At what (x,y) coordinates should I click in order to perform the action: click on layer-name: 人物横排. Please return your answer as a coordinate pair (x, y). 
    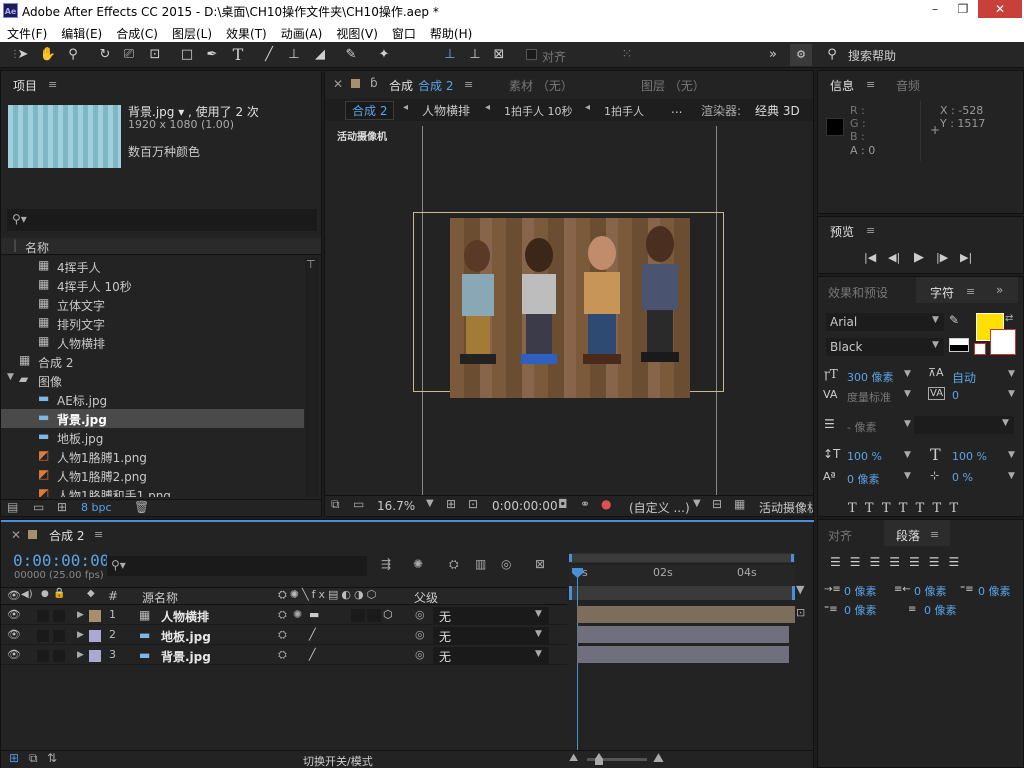
    Looking at the image, I should click on (185, 616).